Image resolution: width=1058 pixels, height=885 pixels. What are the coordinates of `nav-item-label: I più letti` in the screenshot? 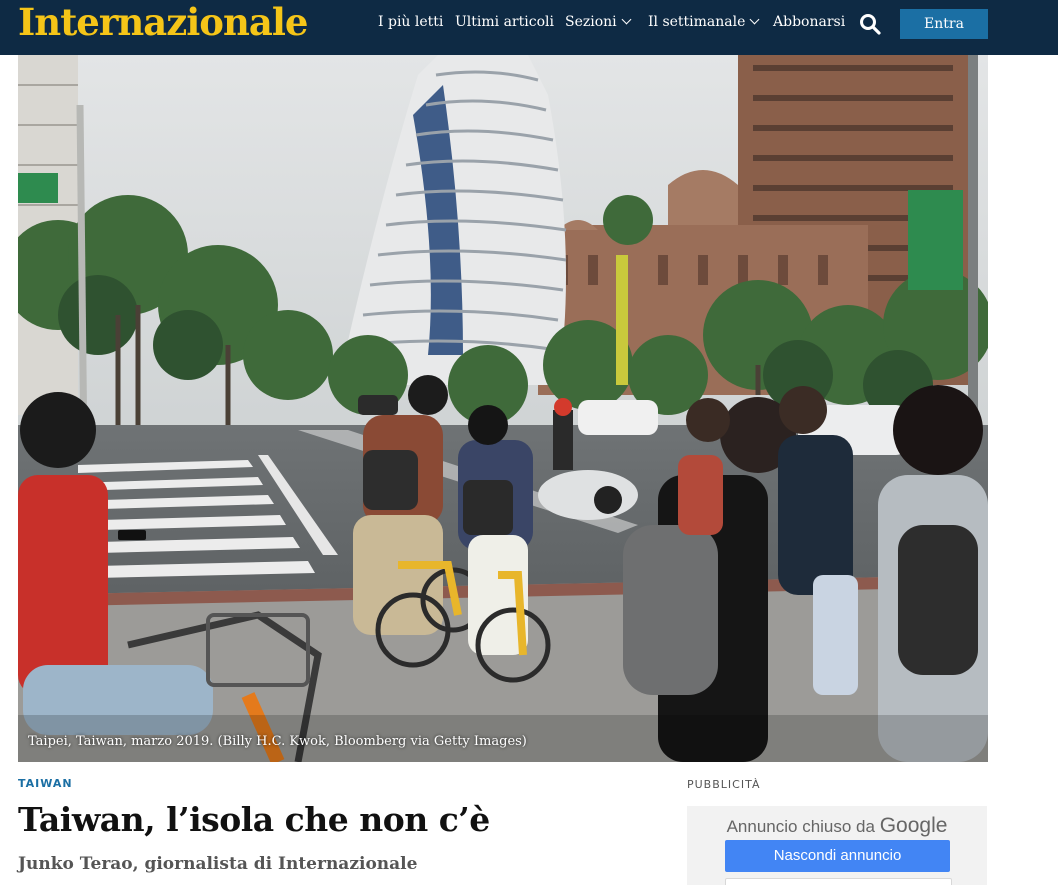 It's located at (411, 22).